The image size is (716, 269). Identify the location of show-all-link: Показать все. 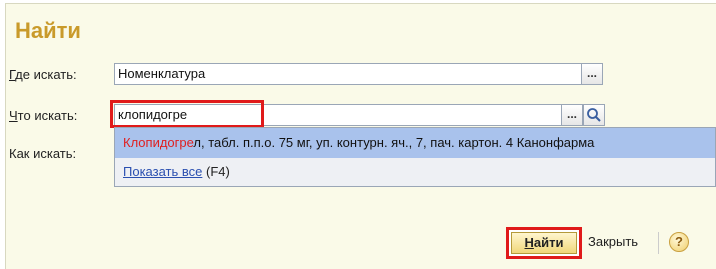
(162, 171).